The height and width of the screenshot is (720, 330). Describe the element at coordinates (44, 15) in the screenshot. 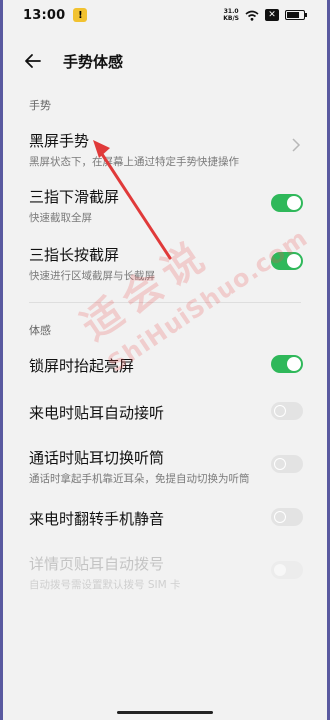

I see `status-time: 13:00` at that location.